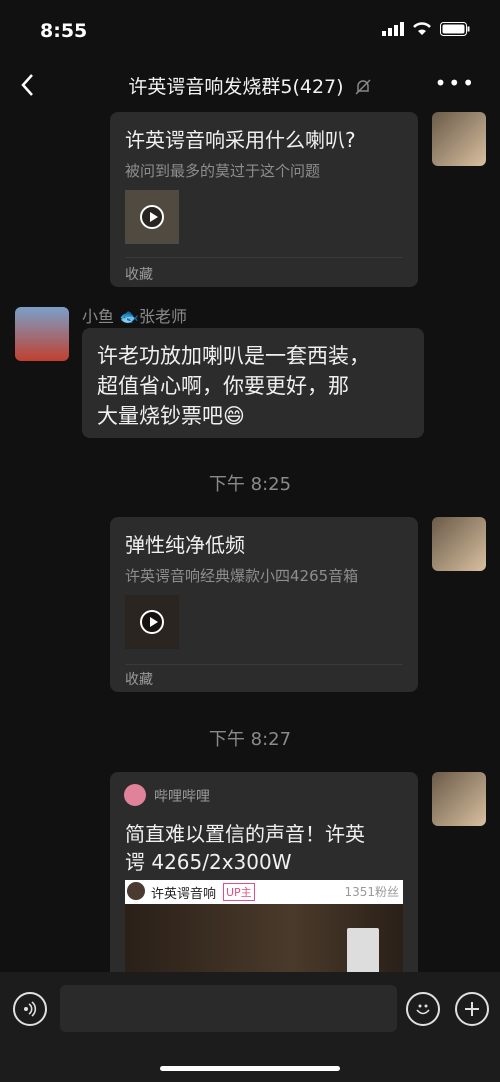  Describe the element at coordinates (171, 416) in the screenshot. I see `message-line: 大量烧钞票吧😄` at that location.